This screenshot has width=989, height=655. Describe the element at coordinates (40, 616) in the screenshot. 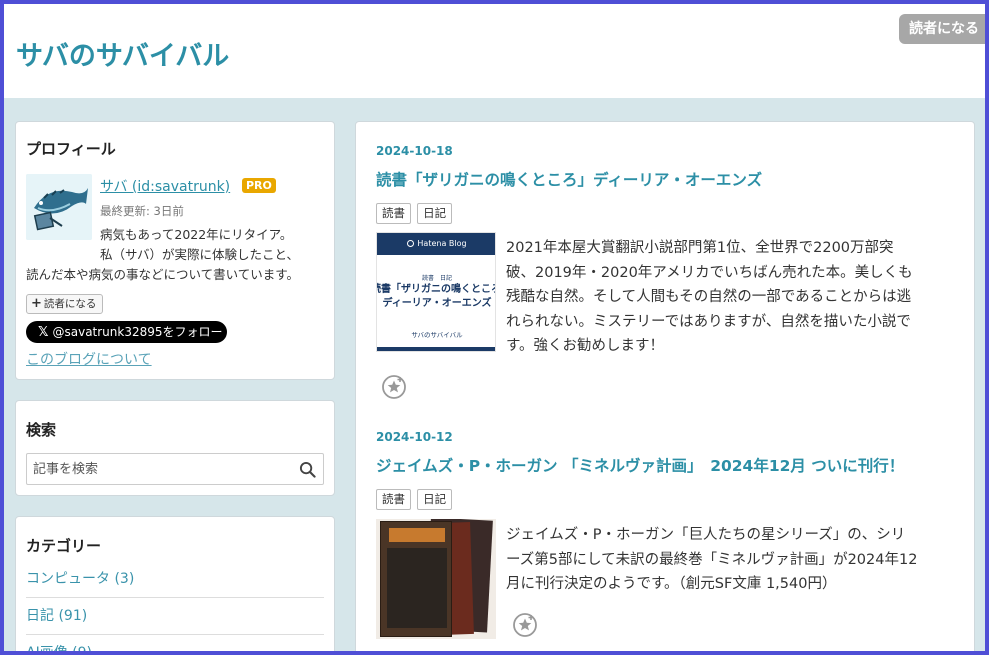

I see `category-name: 日記` at that location.